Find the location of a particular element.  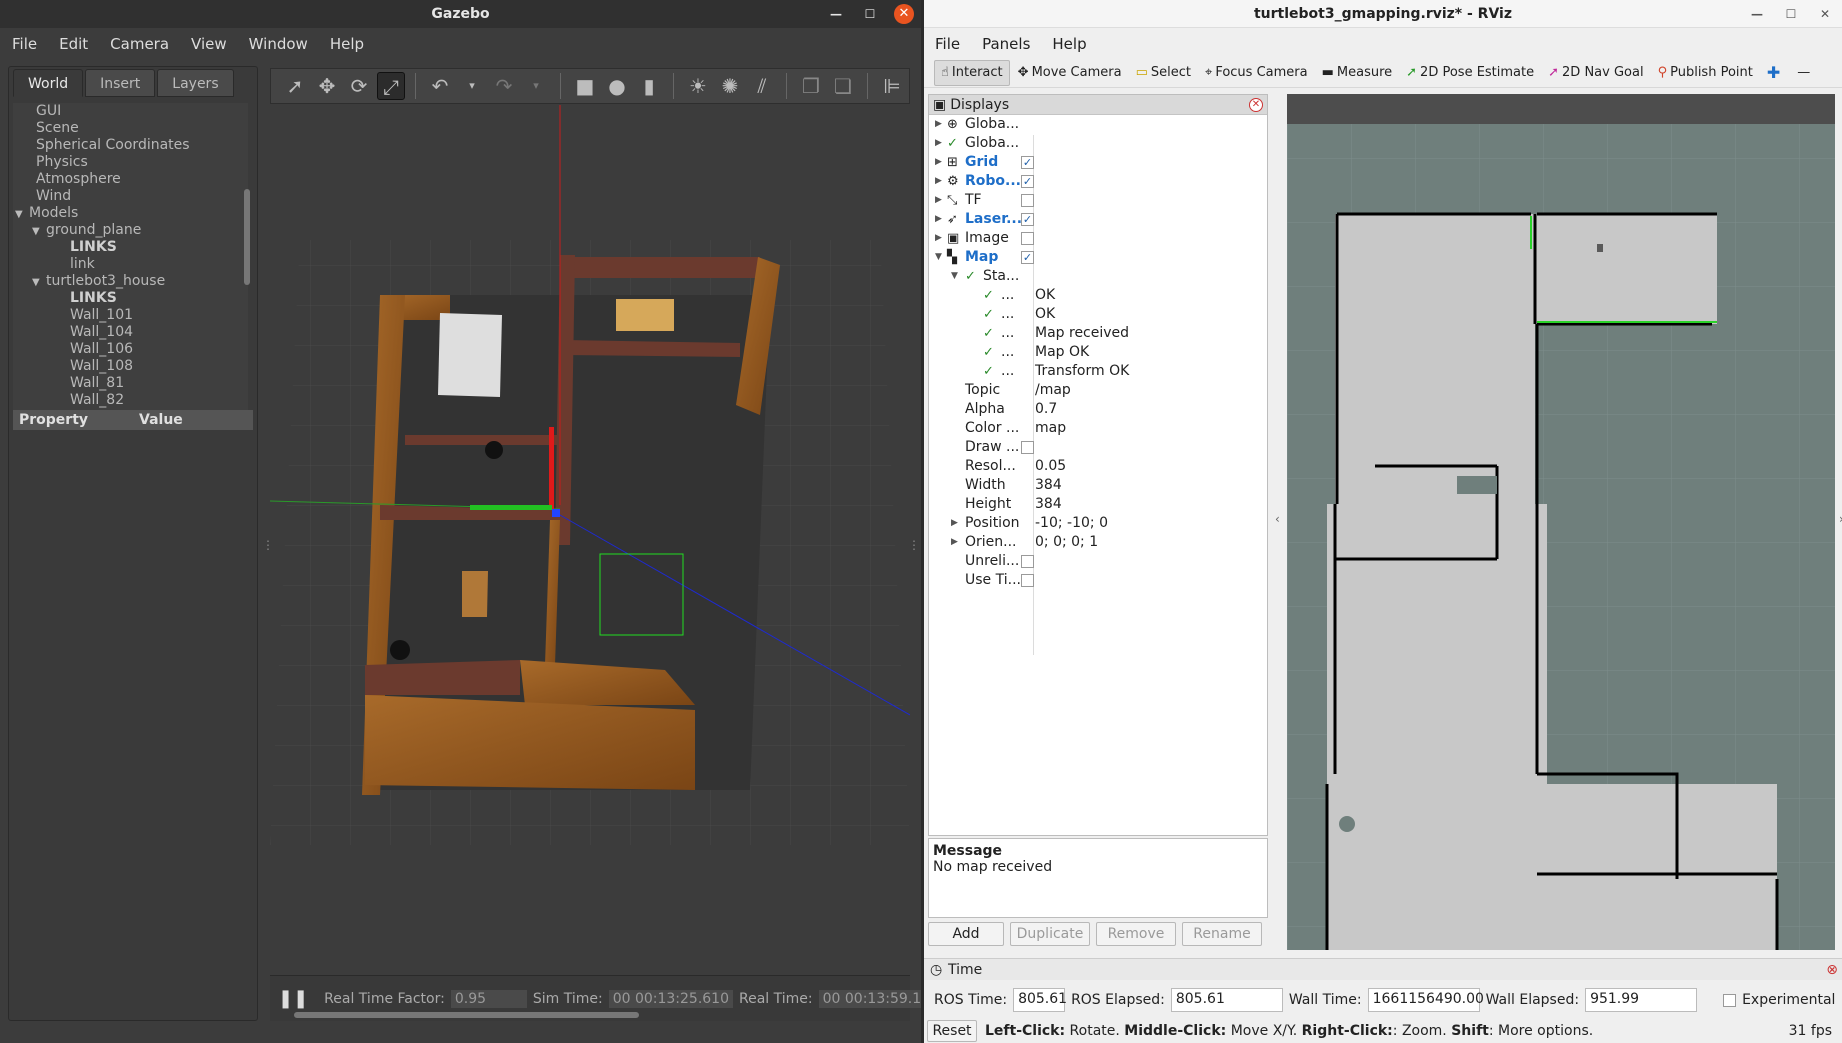

tree-item: Wall_82 is located at coordinates (130, 400).